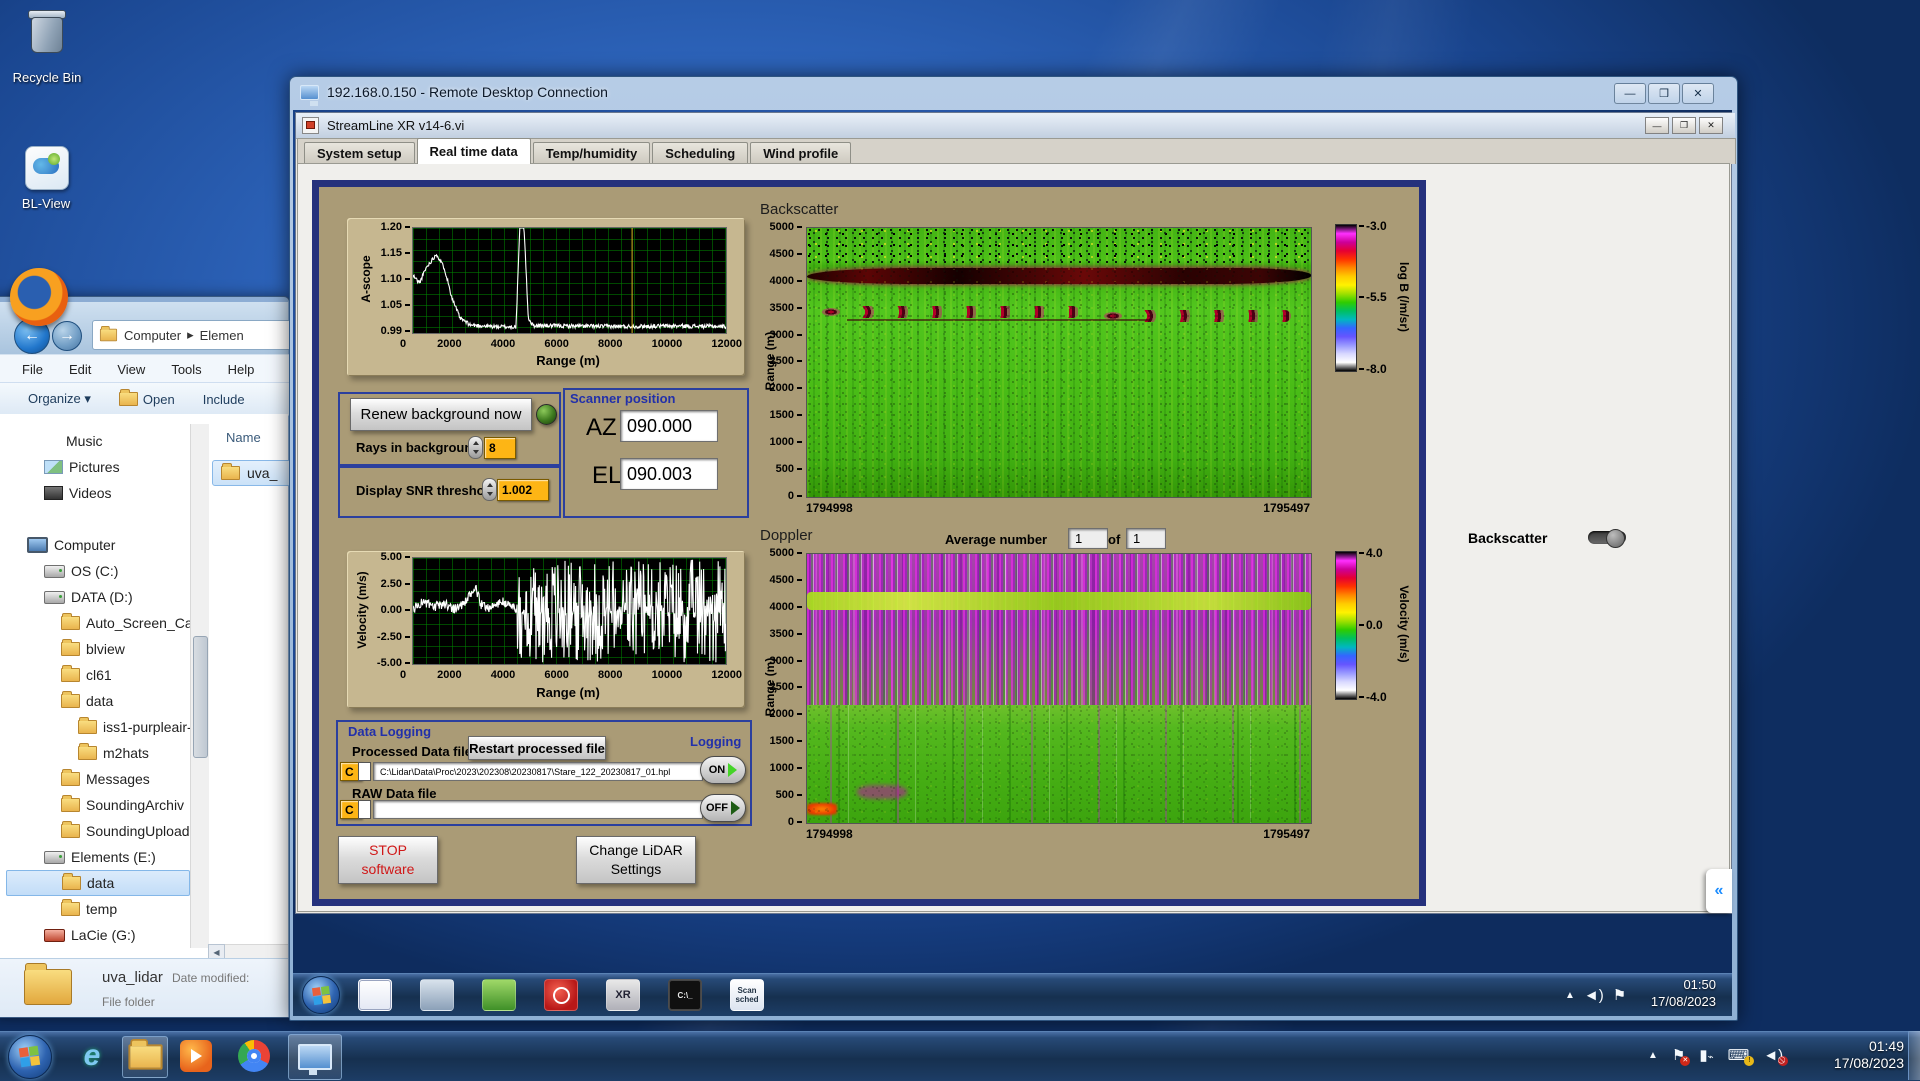 The height and width of the screenshot is (1081, 1920). Describe the element at coordinates (32, 369) in the screenshot. I see `menu-item: File` at that location.